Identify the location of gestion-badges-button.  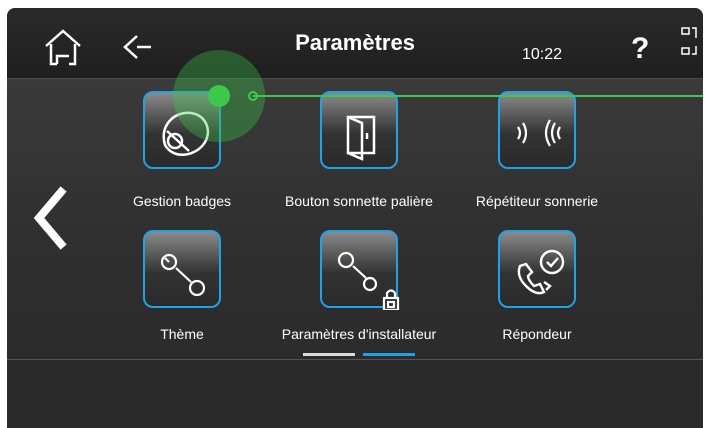
(182, 130).